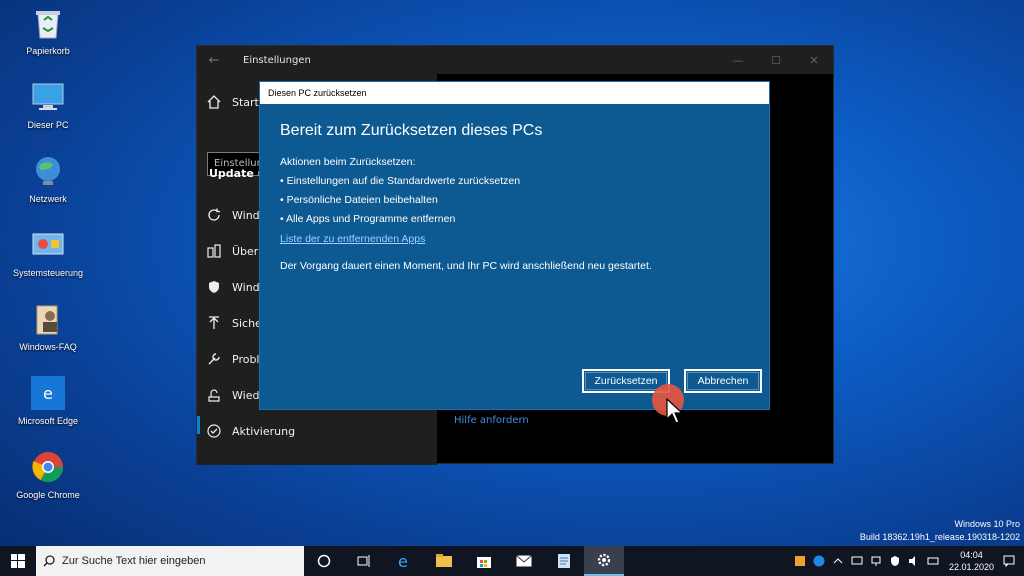 This screenshot has height=576, width=1024. Describe the element at coordinates (1009, 561) in the screenshot. I see `notification-icon` at that location.